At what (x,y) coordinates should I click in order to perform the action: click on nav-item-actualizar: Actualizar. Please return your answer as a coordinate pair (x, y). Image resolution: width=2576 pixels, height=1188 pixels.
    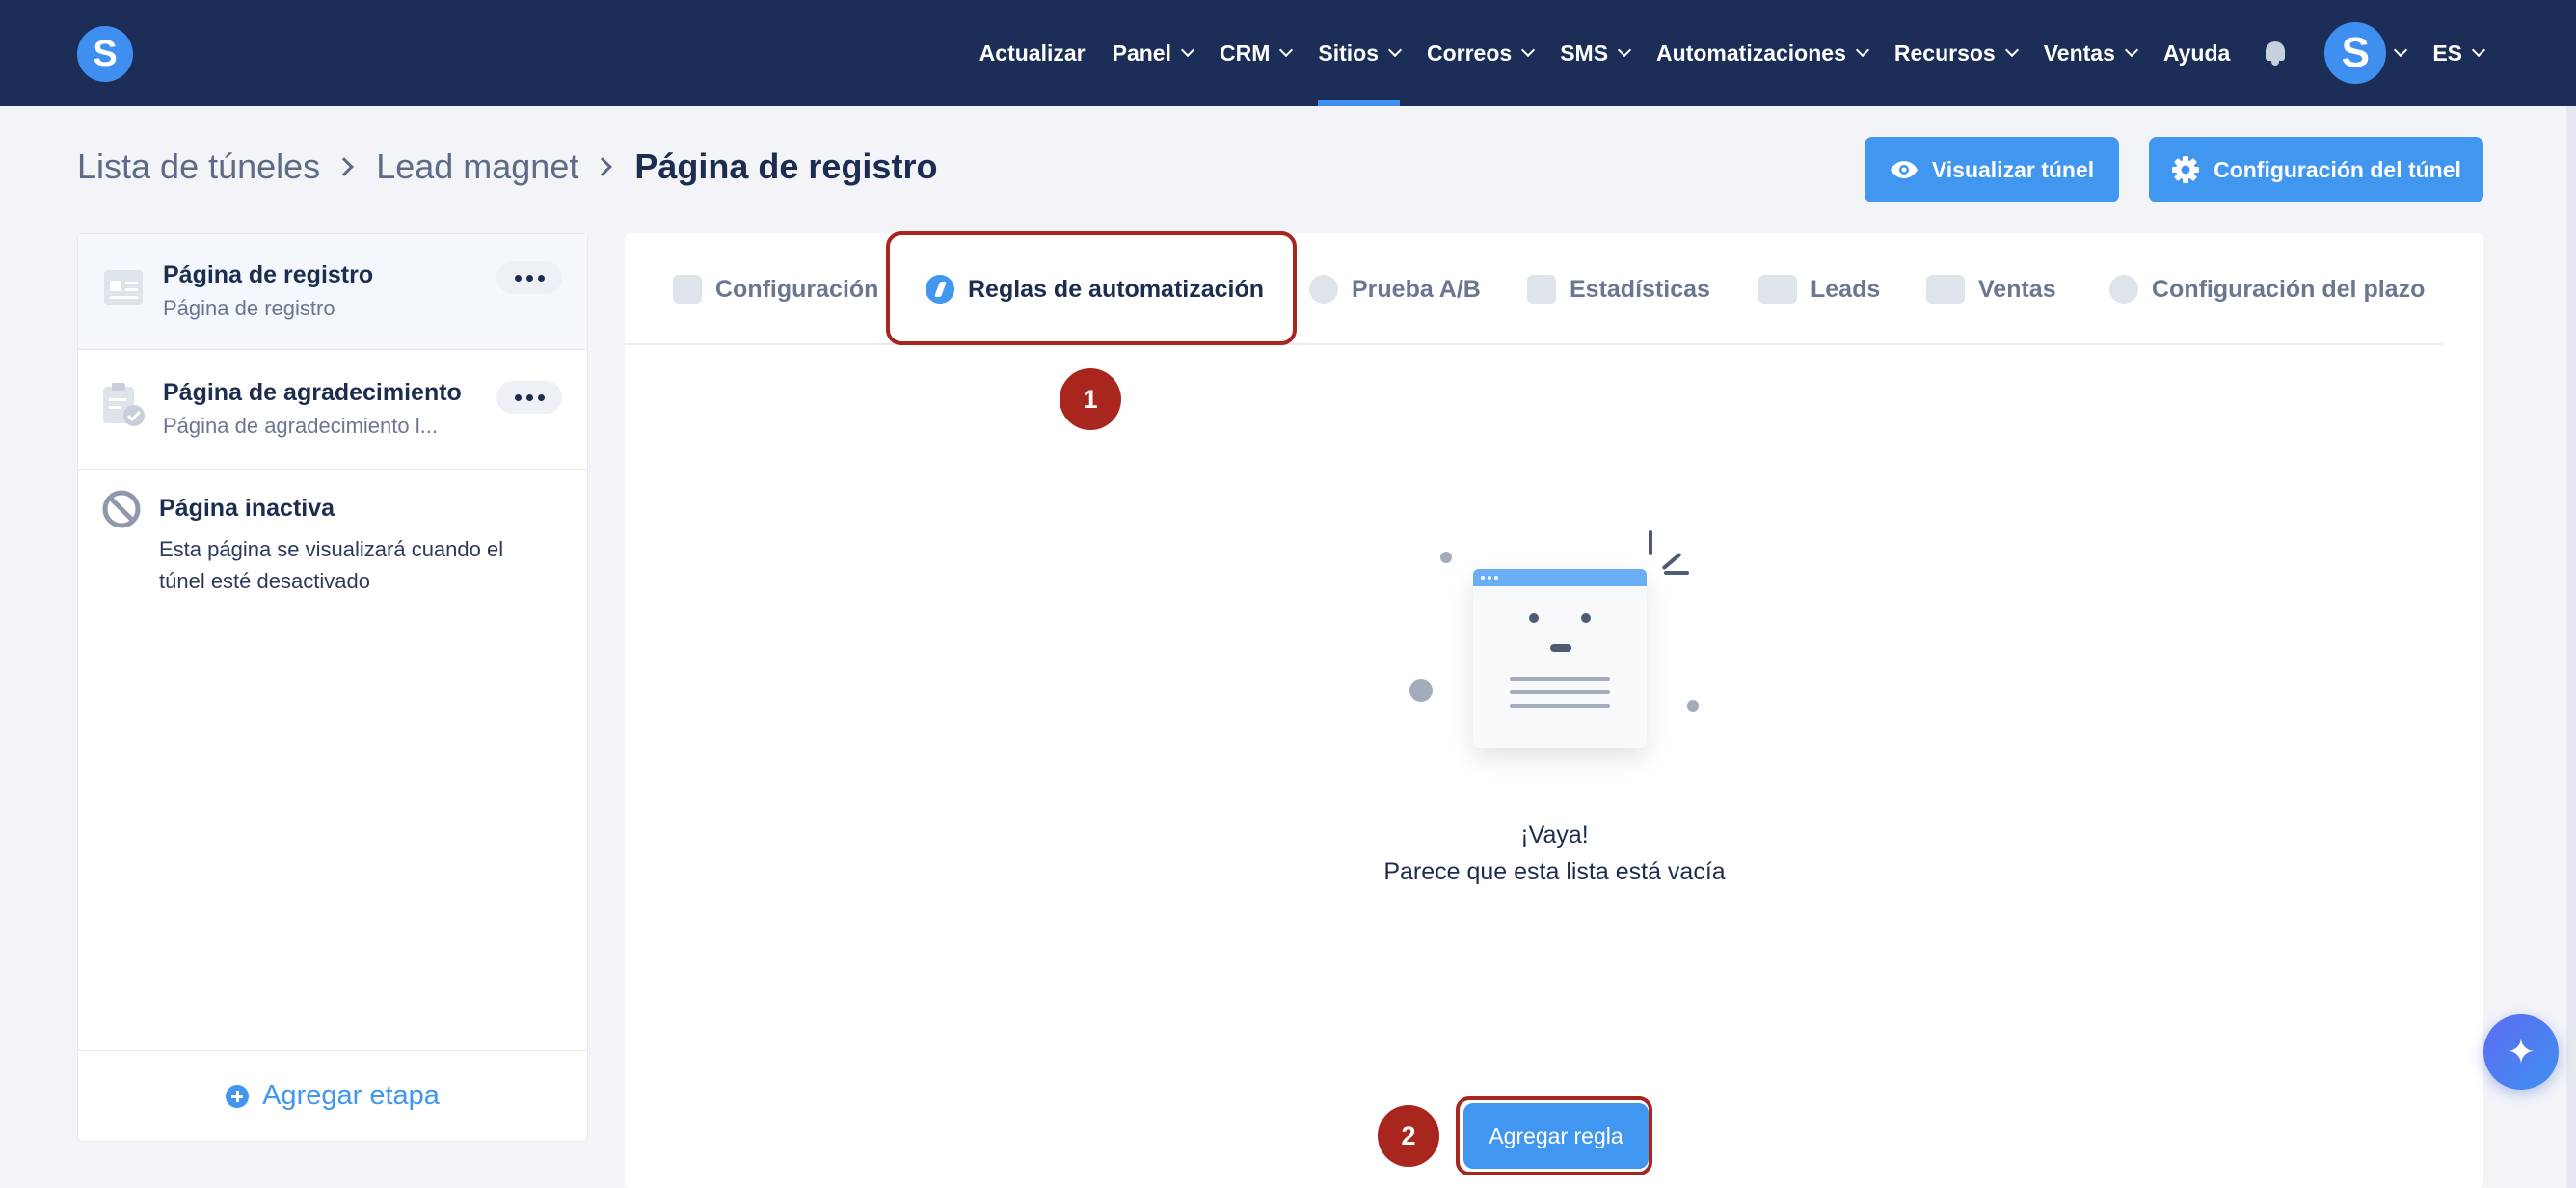
    Looking at the image, I should click on (1032, 53).